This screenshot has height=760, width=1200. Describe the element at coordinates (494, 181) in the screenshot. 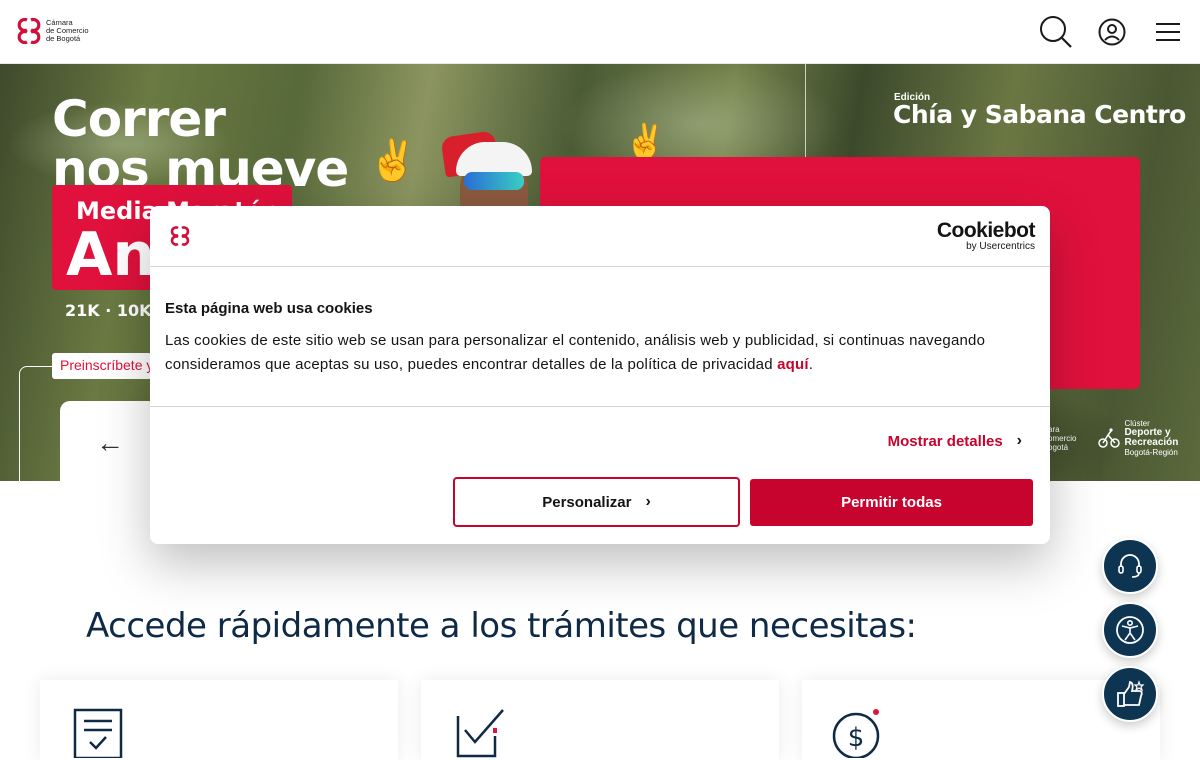

I see `runner-glasses` at that location.